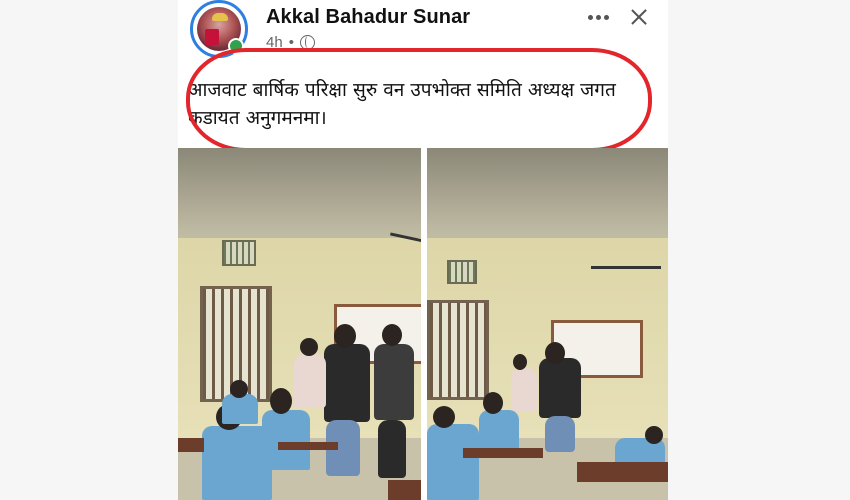 The height and width of the screenshot is (500, 850). I want to click on avatar-cap-shape, so click(220, 17).